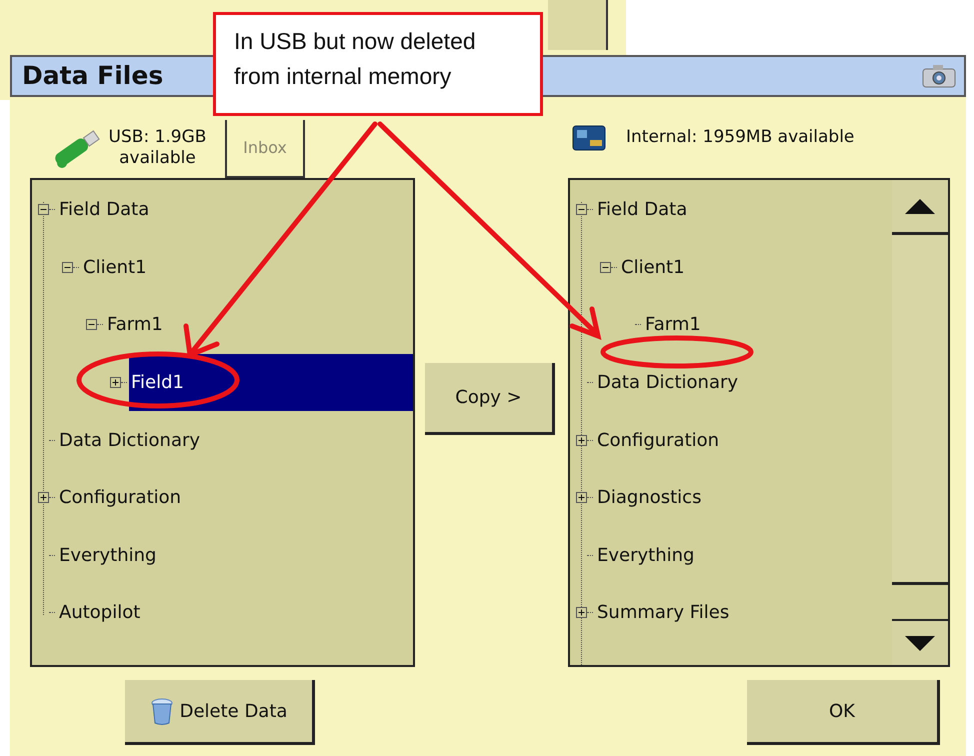 The height and width of the screenshot is (756, 974). What do you see at coordinates (93, 76) in the screenshot?
I see `window-title: Data Files` at bounding box center [93, 76].